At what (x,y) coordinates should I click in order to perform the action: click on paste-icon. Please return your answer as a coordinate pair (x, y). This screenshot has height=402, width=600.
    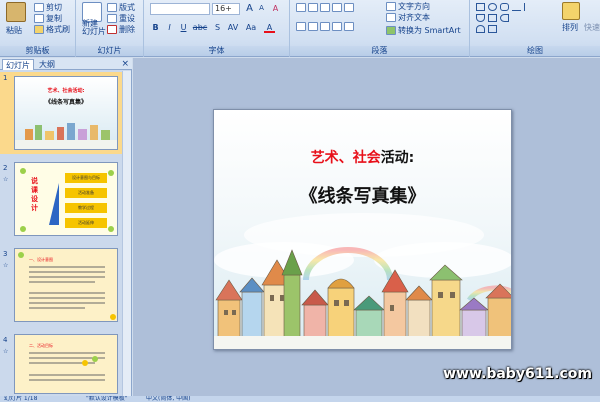
    Looking at the image, I should click on (16, 12).